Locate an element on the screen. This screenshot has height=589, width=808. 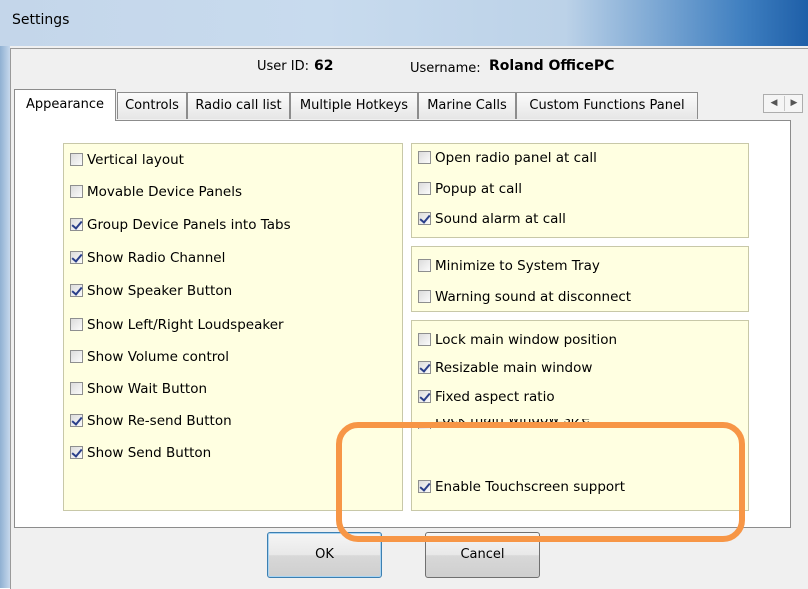
checkbox-resizable-main-window: Resizable main window is located at coordinates (505, 368).